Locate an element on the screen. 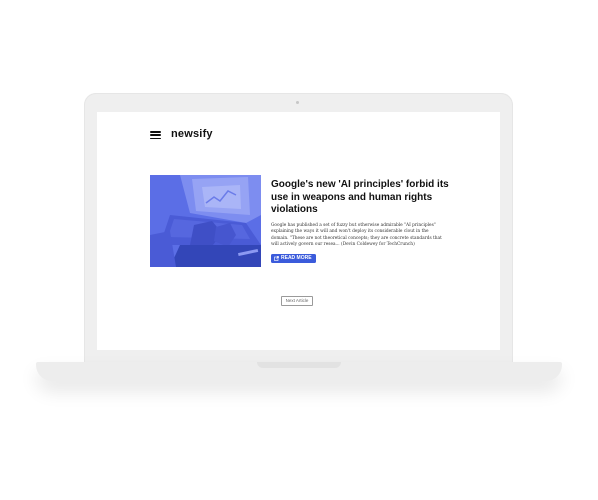 This screenshot has height=500, width=598. camera-dot is located at coordinates (297, 102).